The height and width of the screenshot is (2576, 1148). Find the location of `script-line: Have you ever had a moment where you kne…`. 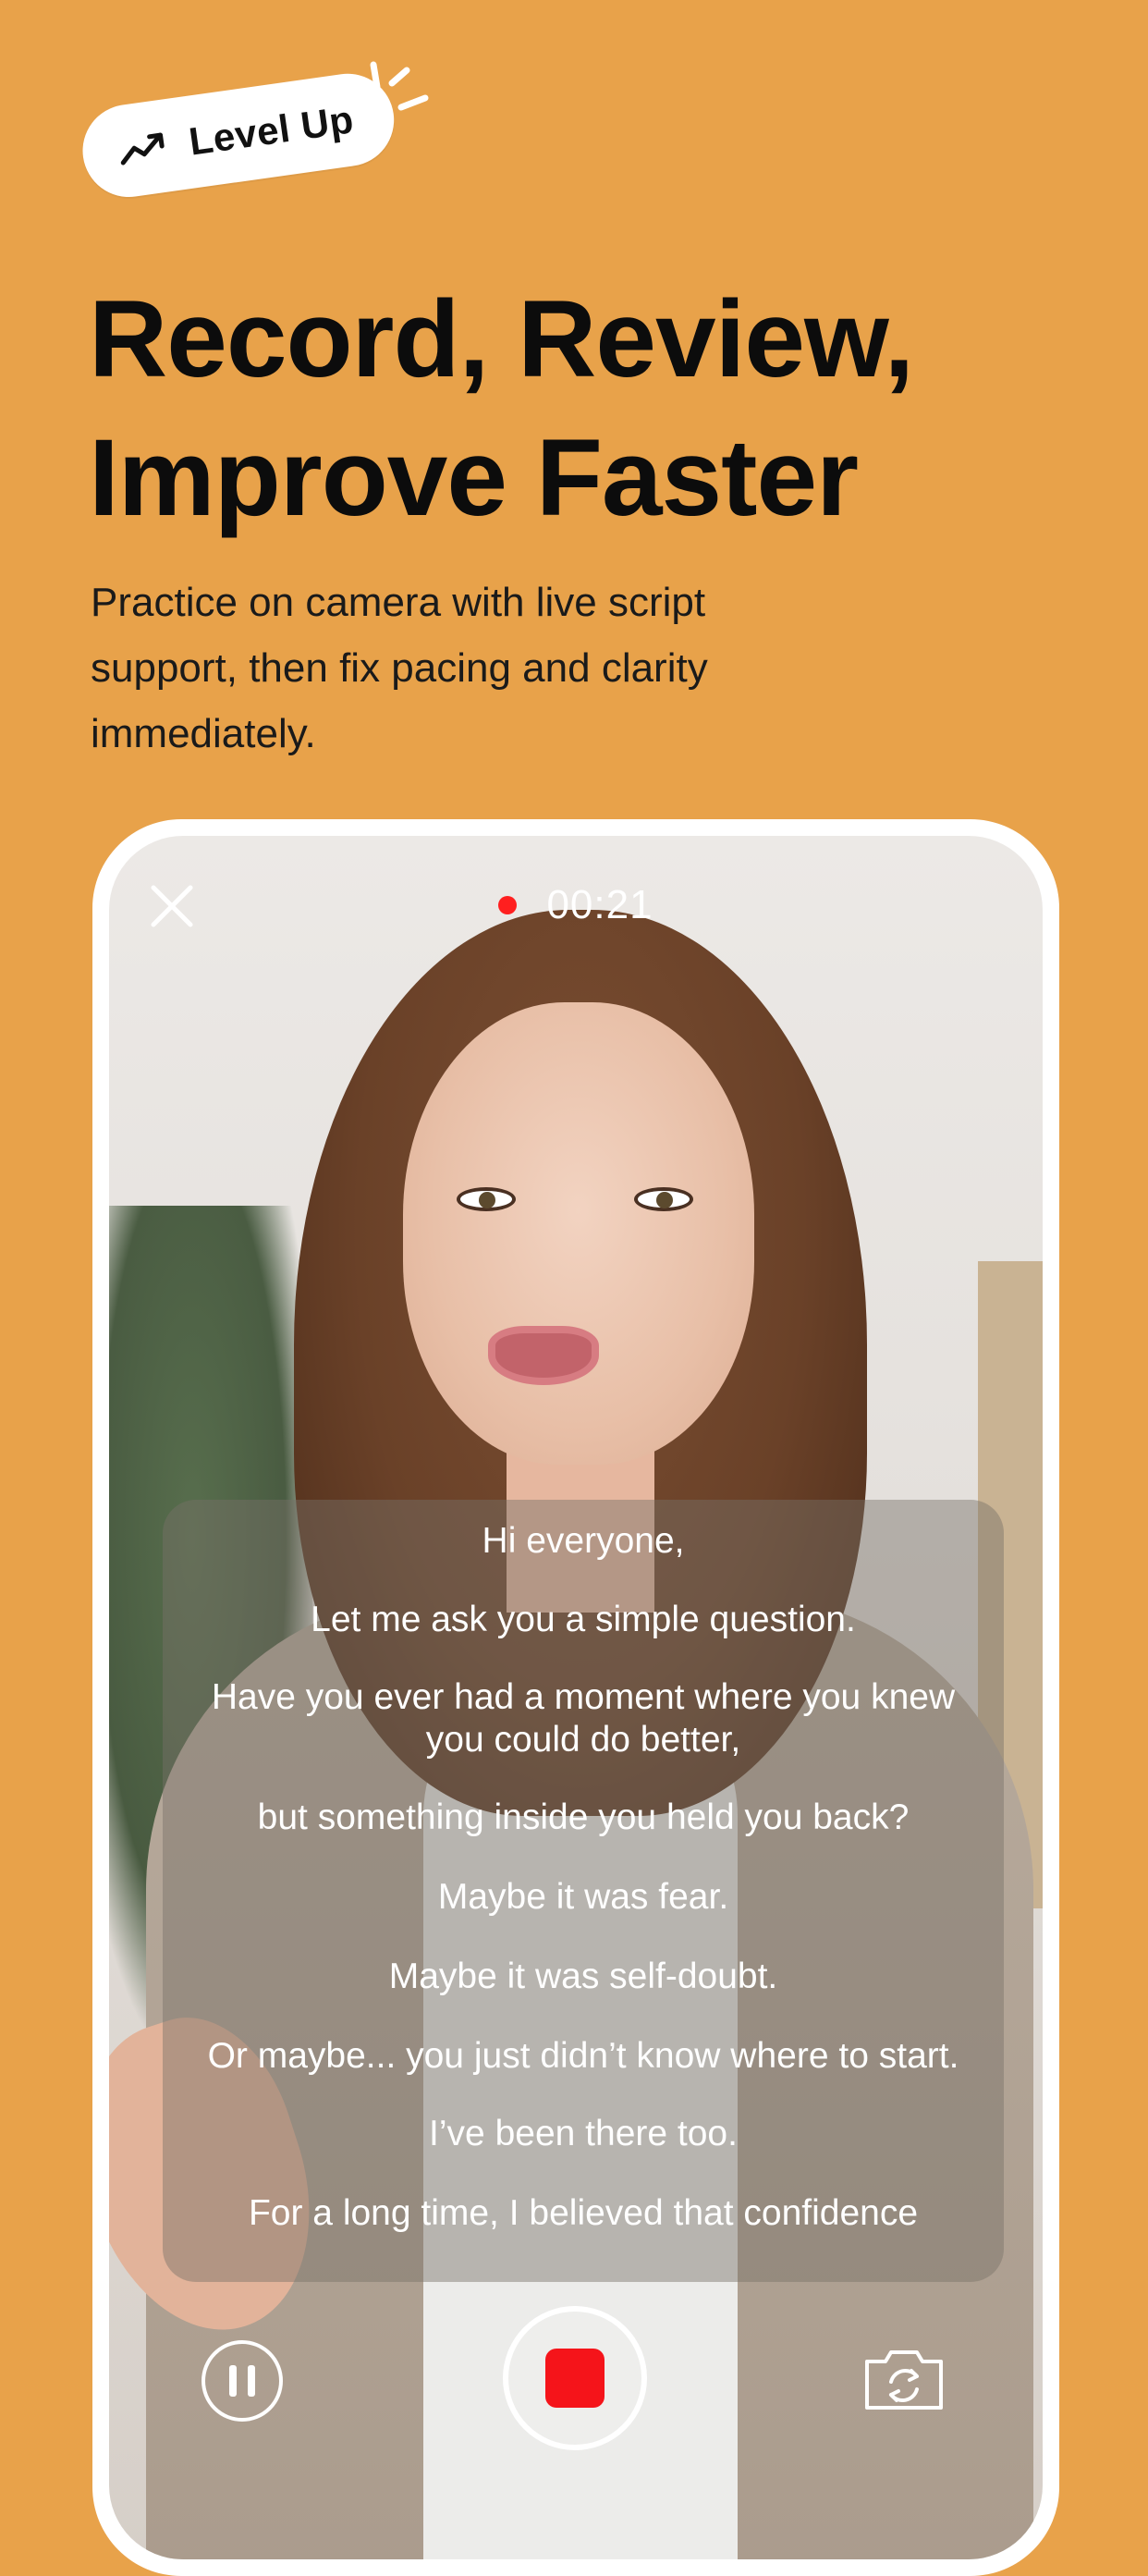

script-line: Have you ever had a moment where you kne… is located at coordinates (584, 1718).